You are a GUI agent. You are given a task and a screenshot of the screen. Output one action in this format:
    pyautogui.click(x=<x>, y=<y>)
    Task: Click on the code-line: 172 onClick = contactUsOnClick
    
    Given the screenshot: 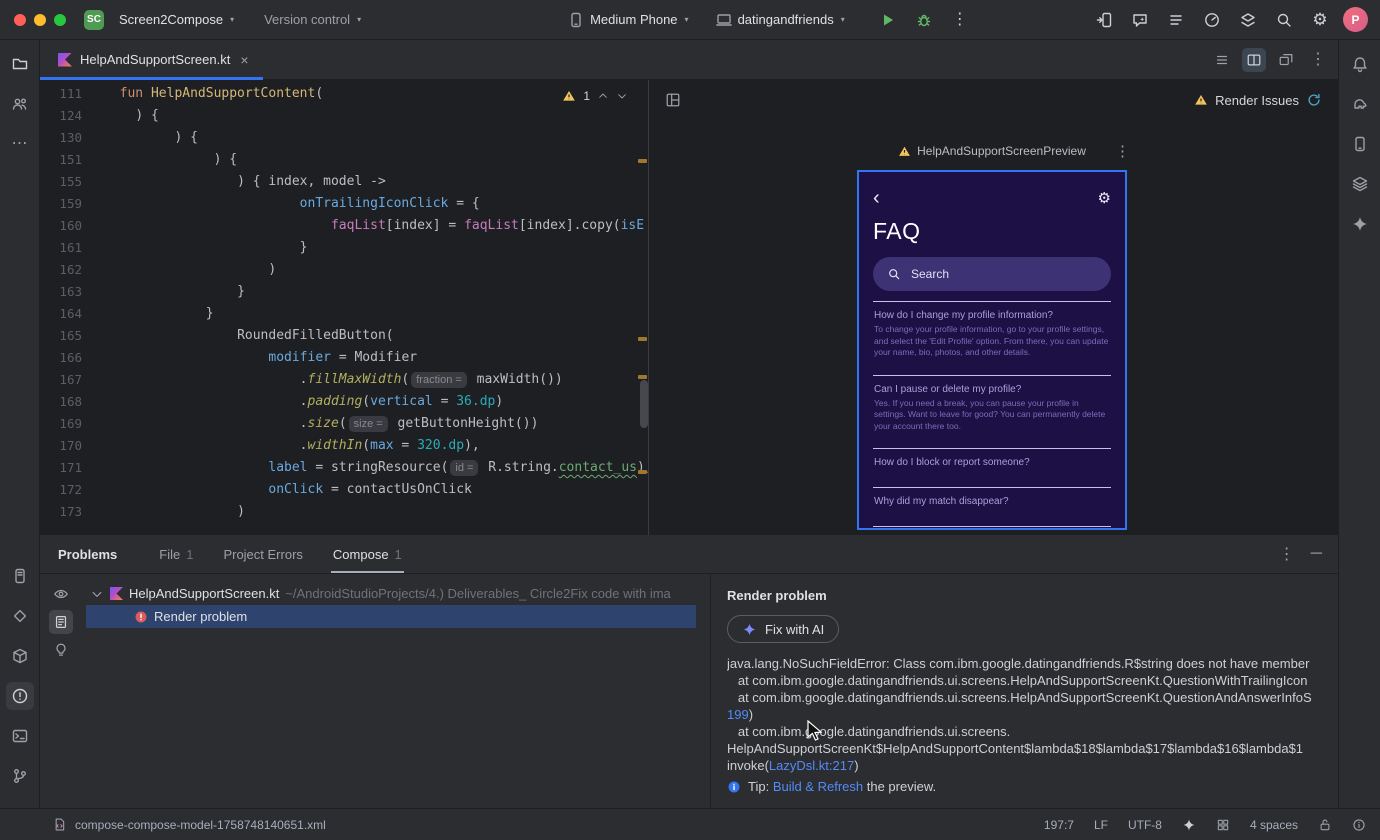 What is the action you would take?
    pyautogui.click(x=344, y=490)
    